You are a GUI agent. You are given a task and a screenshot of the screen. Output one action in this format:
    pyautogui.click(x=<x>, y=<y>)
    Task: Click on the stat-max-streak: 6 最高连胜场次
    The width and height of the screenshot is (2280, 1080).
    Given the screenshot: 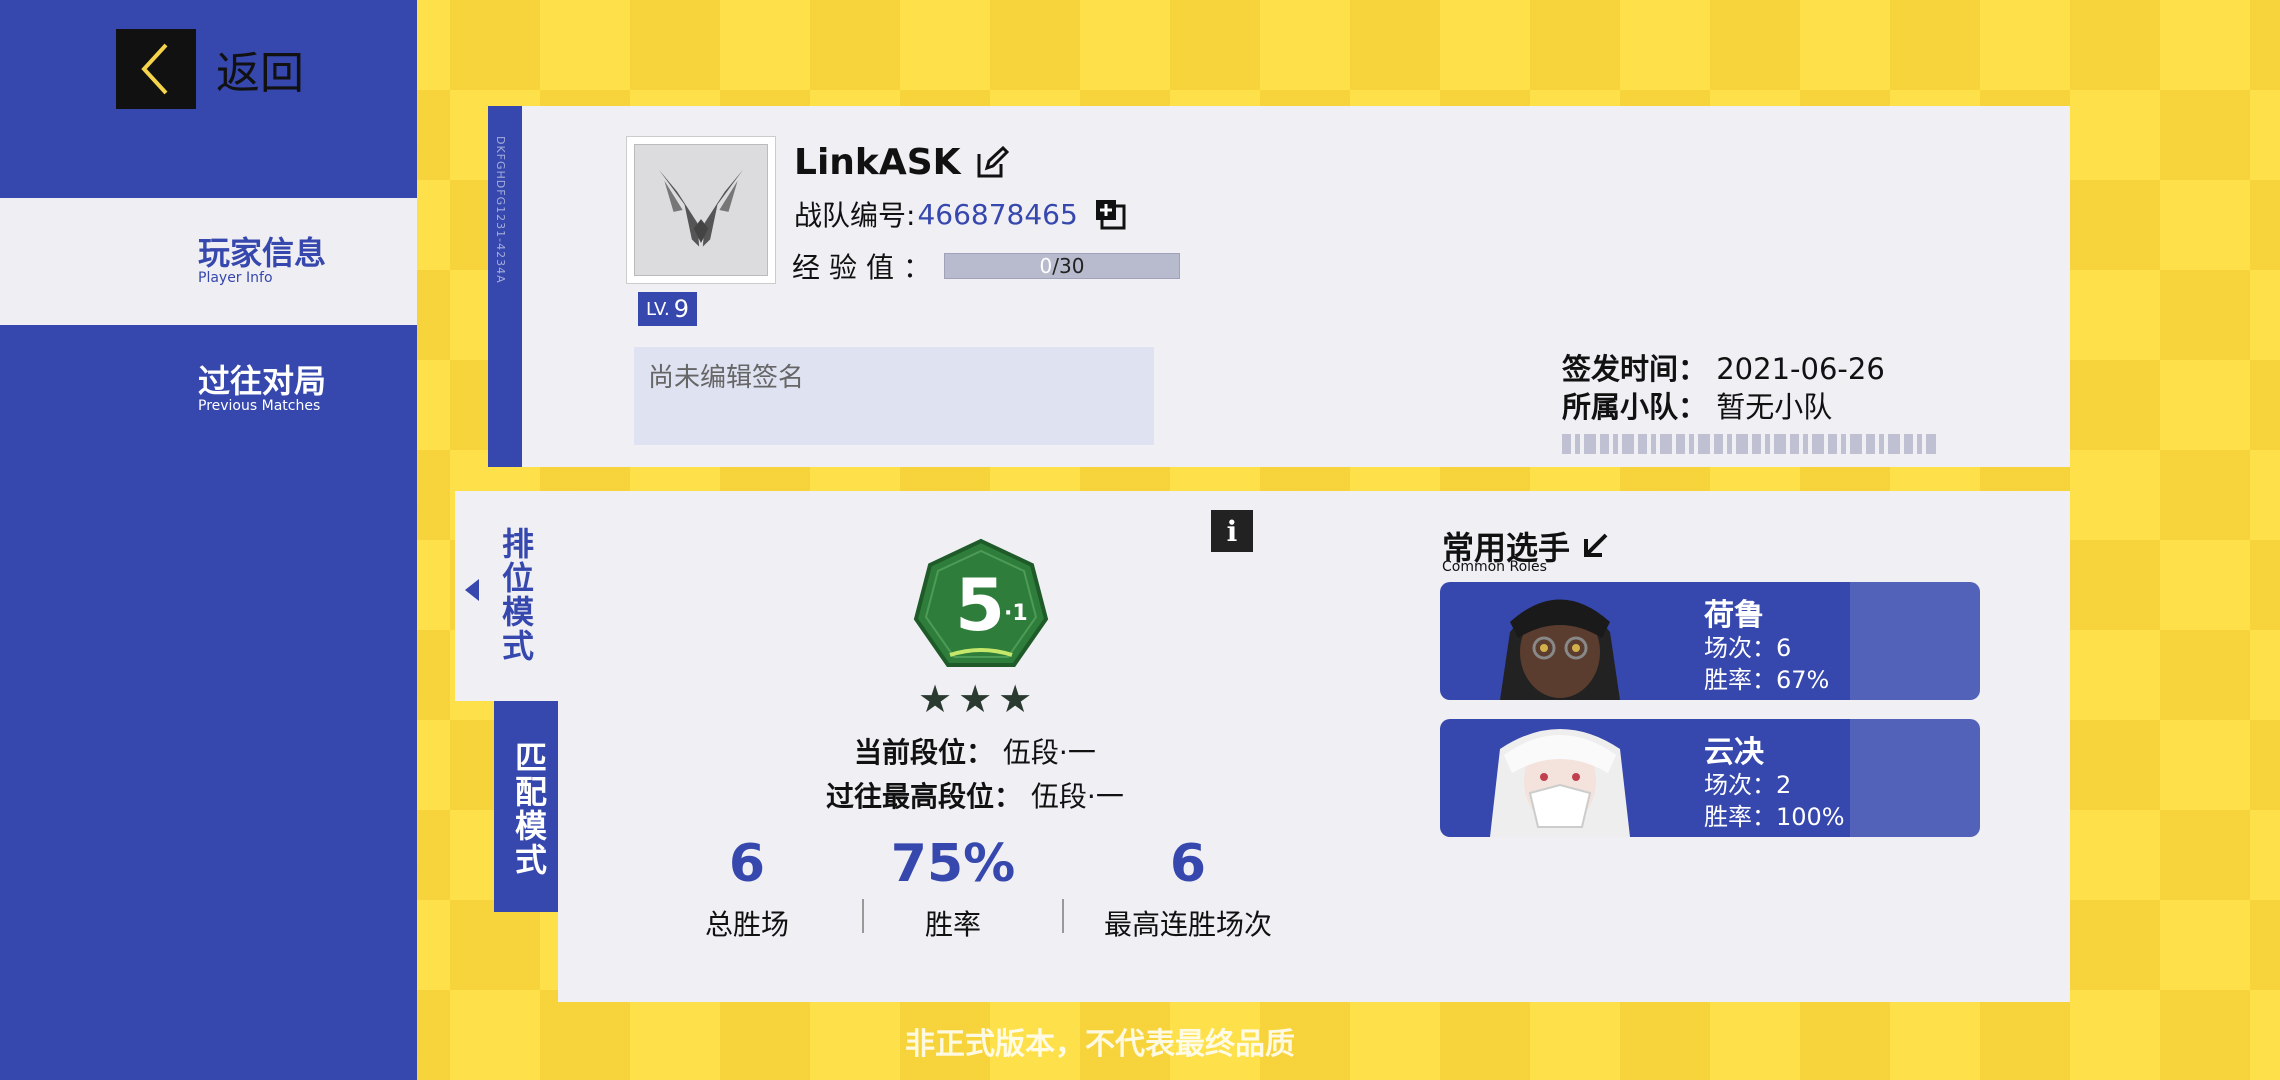 What is the action you would take?
    pyautogui.click(x=1188, y=888)
    